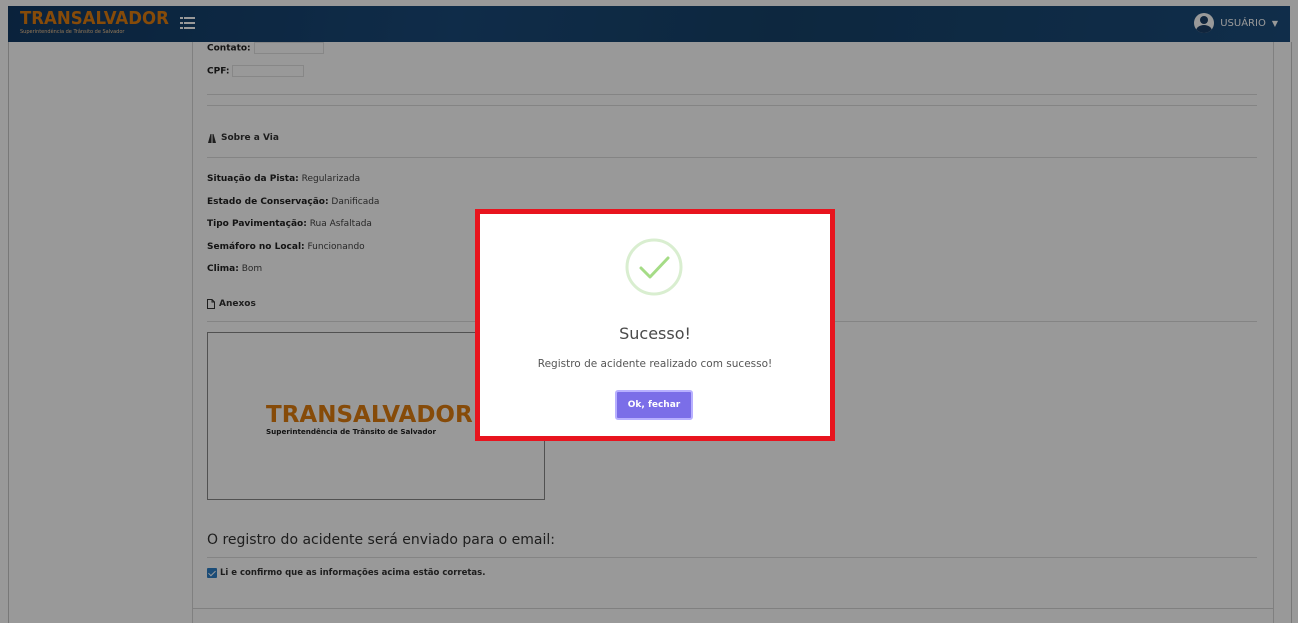 The width and height of the screenshot is (1298, 623). Describe the element at coordinates (655, 333) in the screenshot. I see `dialog-title: Sucesso!` at that location.